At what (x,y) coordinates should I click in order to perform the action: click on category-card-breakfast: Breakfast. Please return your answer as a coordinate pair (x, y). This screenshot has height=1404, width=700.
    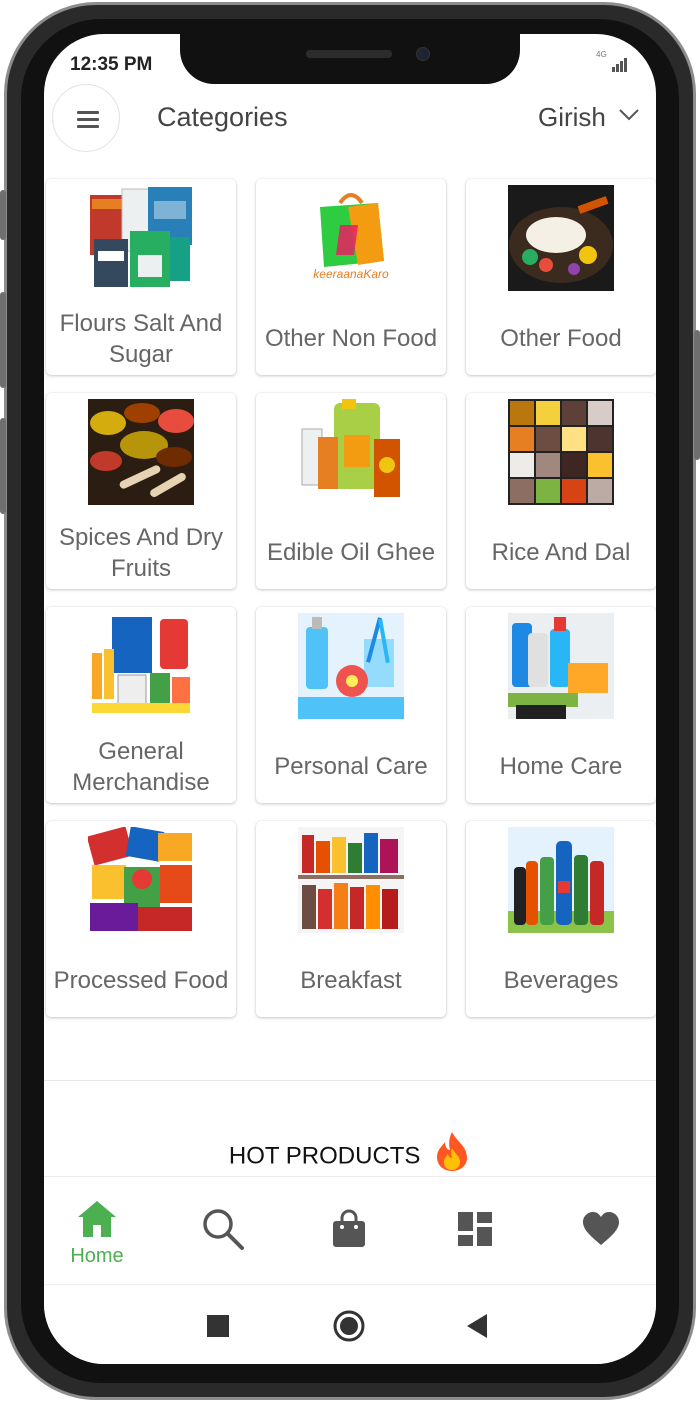
    Looking at the image, I should click on (351, 919).